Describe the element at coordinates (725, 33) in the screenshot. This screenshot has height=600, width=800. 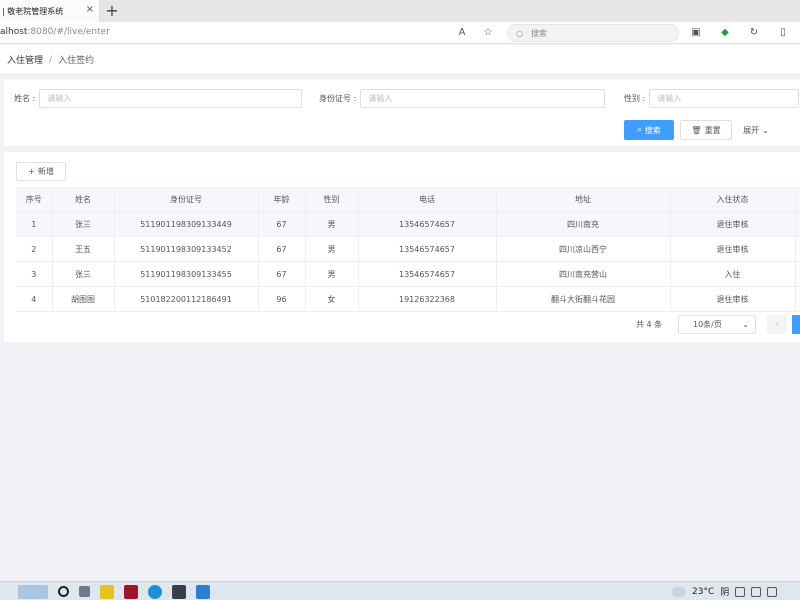
I see `shield-icon: ◆` at that location.